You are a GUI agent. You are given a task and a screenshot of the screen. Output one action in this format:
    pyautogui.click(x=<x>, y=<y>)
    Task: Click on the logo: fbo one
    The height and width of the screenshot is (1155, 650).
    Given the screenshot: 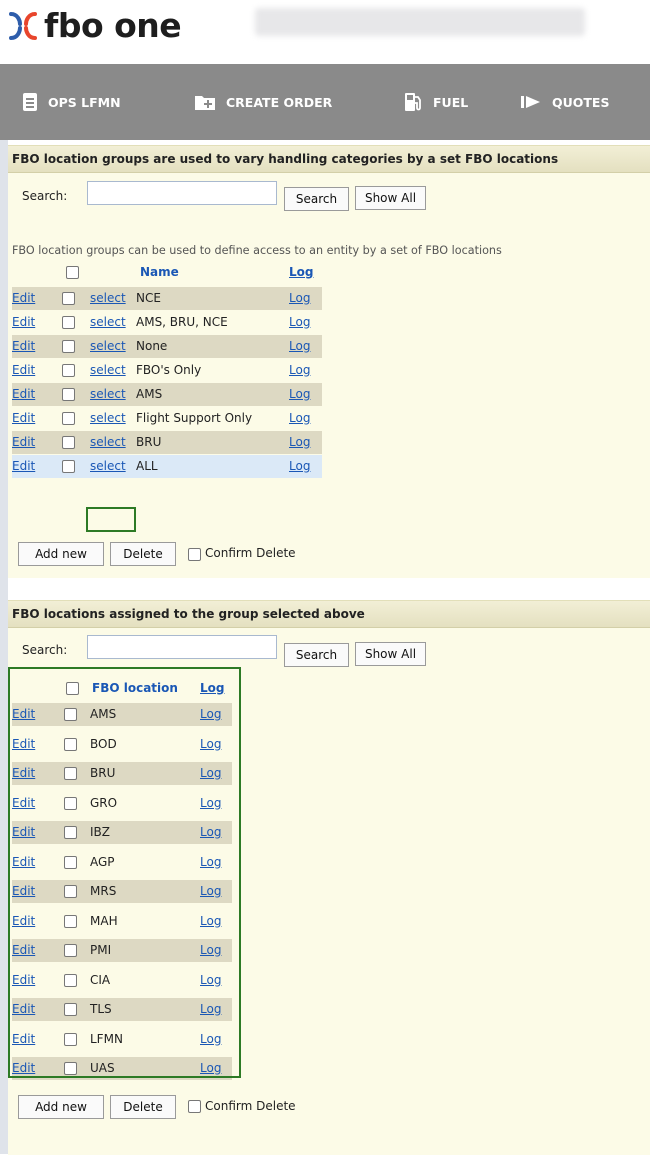 What is the action you would take?
    pyautogui.click(x=95, y=25)
    